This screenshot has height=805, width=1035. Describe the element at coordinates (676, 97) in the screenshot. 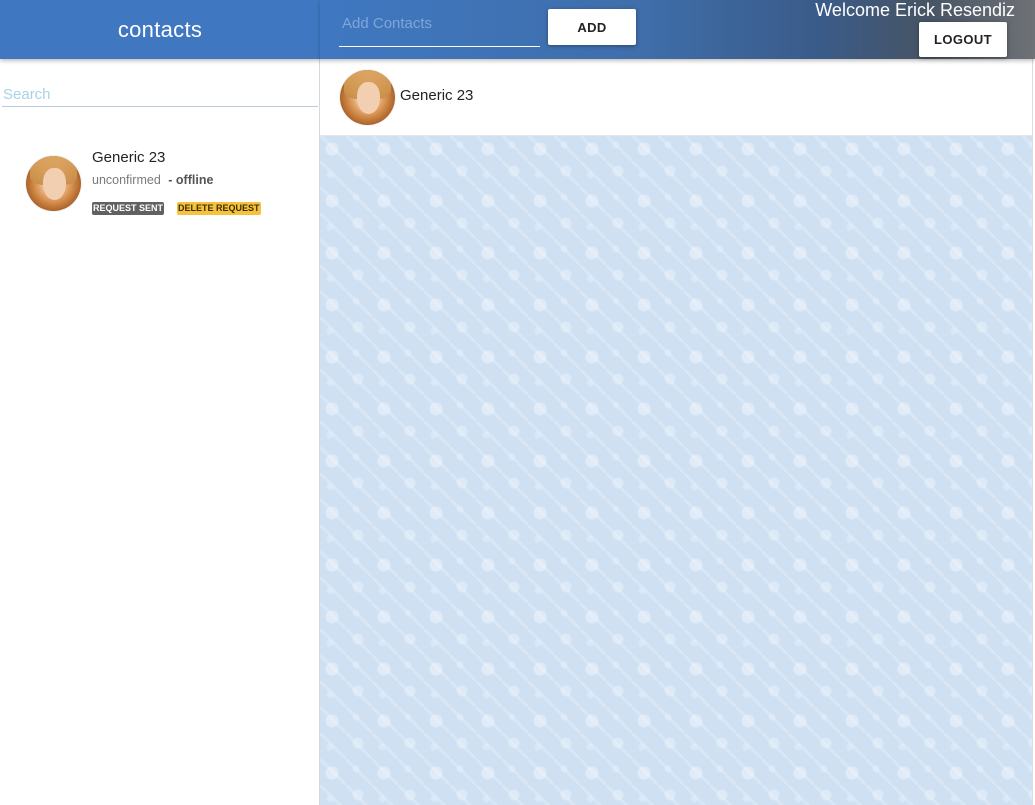

I see `chat-header: Generic 23` at that location.